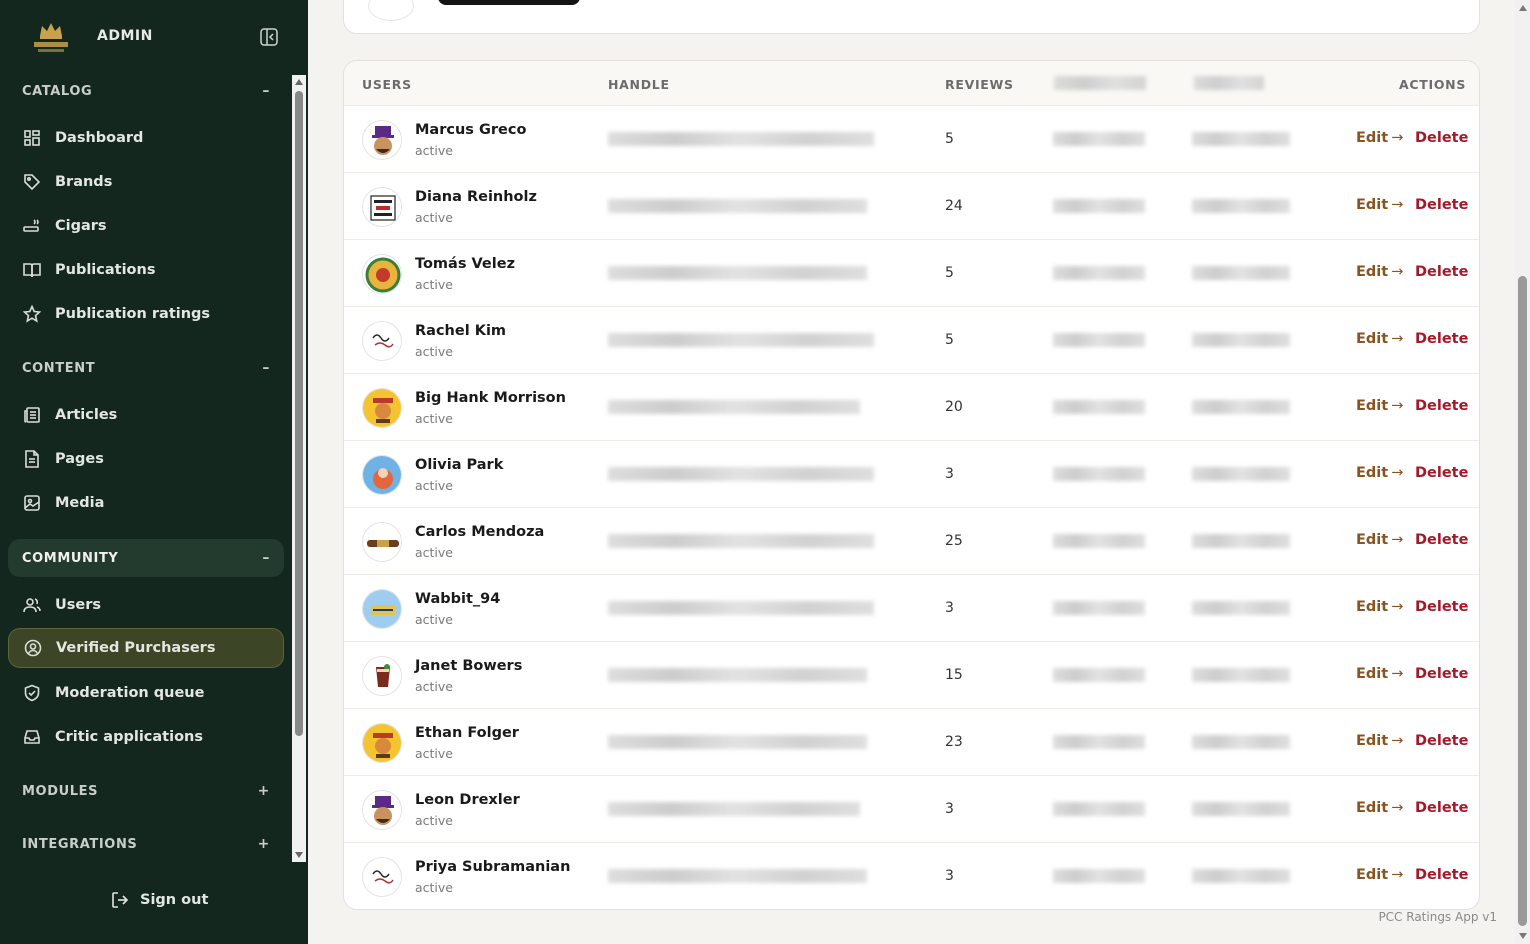  I want to click on column-header-handle: HANDLE, so click(639, 84).